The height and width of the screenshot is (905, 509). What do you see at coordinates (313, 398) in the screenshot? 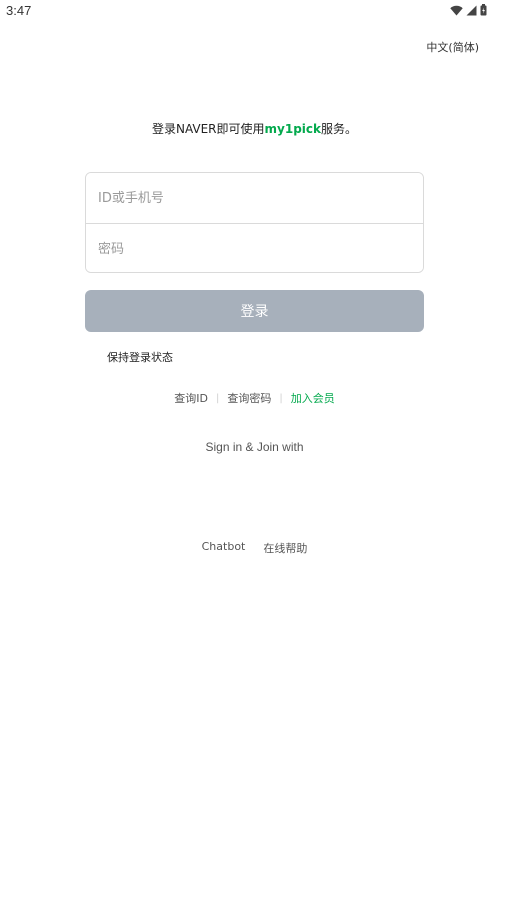
I see `join-membership-link: 加入会员` at bounding box center [313, 398].